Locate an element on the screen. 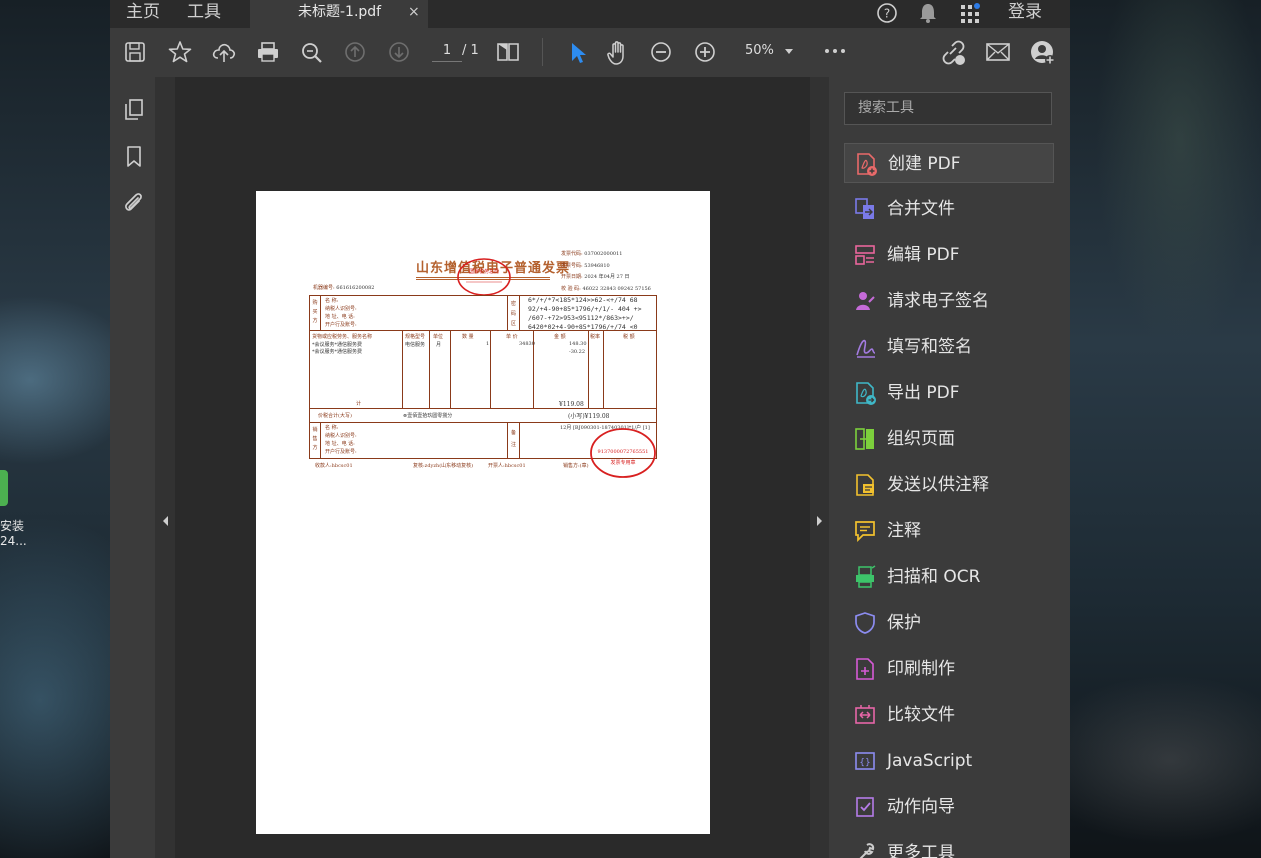  expand-right-icon is located at coordinates (819, 521).